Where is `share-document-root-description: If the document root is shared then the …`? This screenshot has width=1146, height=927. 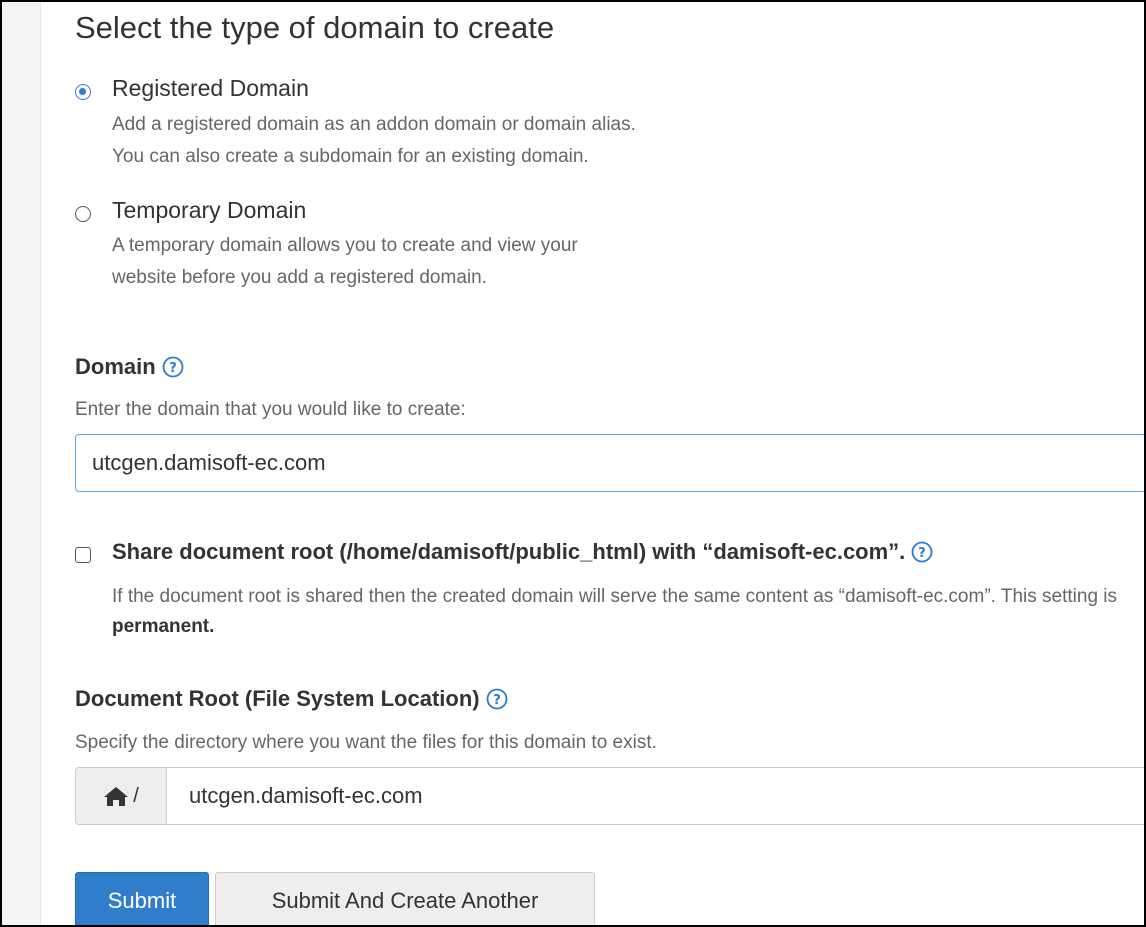
share-document-root-description: If the document root is shared then the … is located at coordinates (615, 596).